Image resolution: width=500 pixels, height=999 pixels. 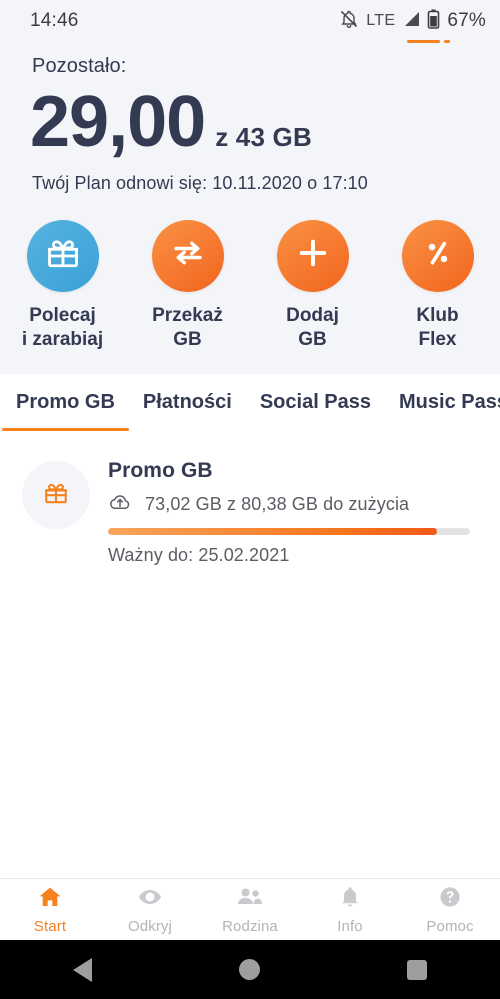 I want to click on question-circle-icon, so click(x=450, y=899).